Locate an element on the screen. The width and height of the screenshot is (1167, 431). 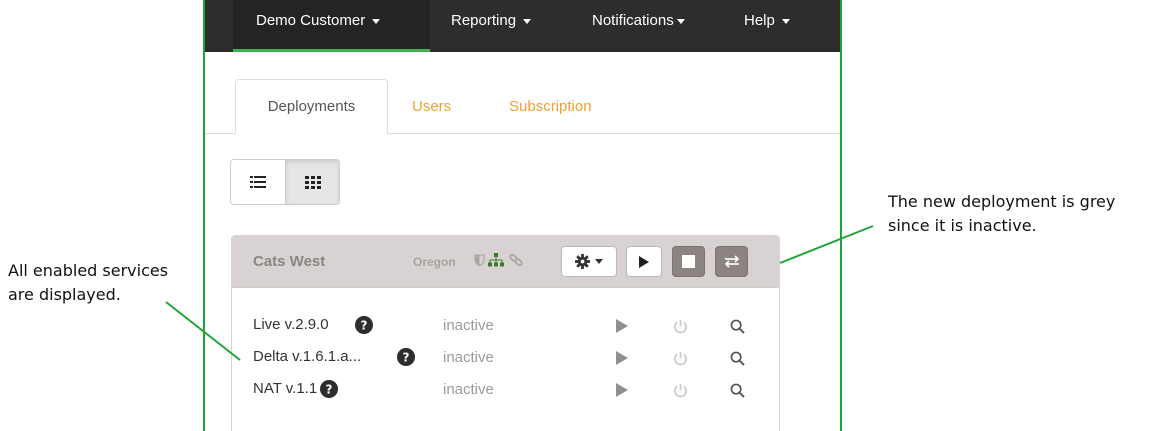
deployment-name: Cats West is located at coordinates (289, 261).